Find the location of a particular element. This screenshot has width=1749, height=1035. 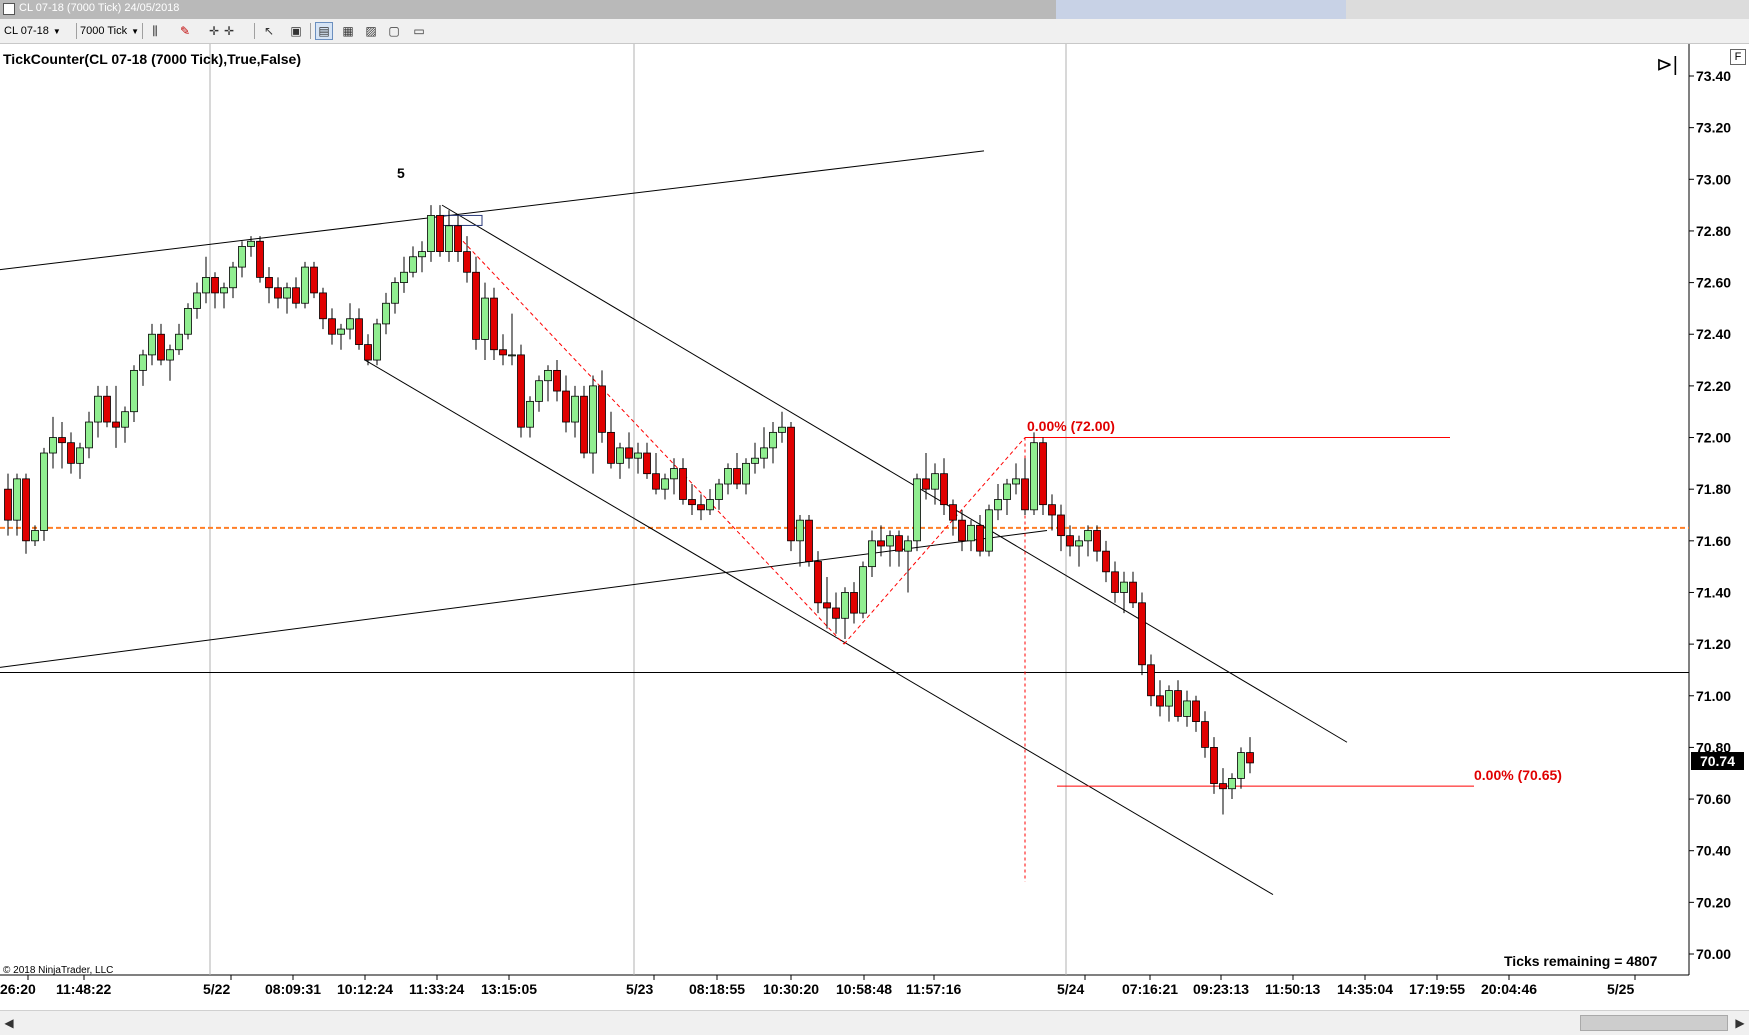

y-tick-label: 70.40 is located at coordinates (1713, 851).